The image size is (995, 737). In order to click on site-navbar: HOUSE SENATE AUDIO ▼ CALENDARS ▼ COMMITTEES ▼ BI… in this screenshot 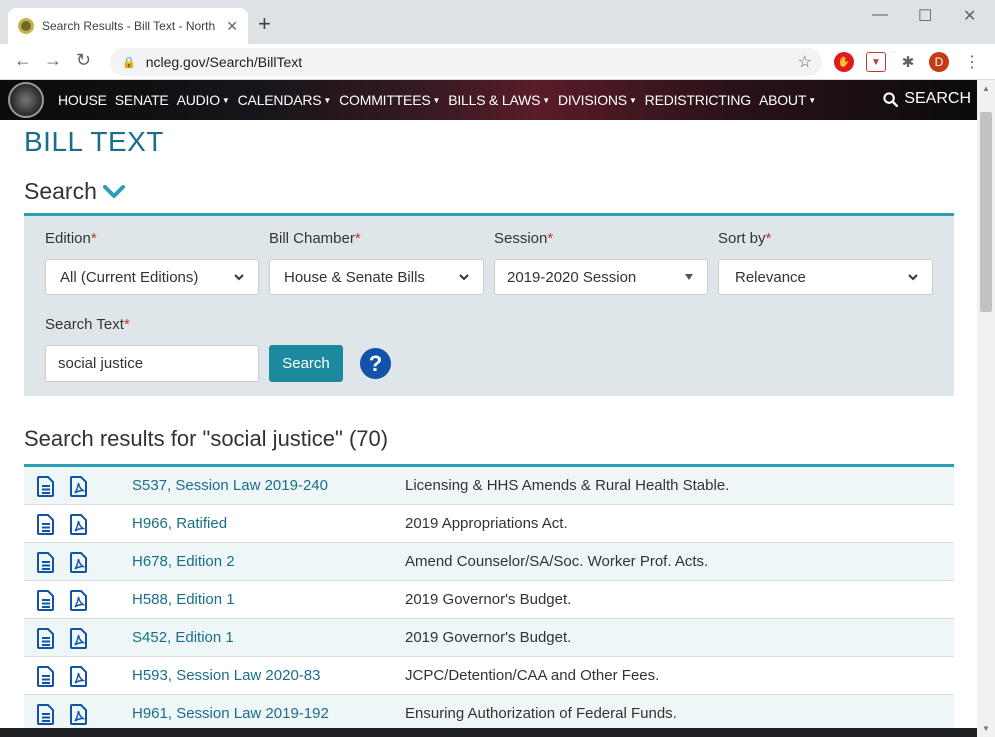, I will do `click(488, 100)`.